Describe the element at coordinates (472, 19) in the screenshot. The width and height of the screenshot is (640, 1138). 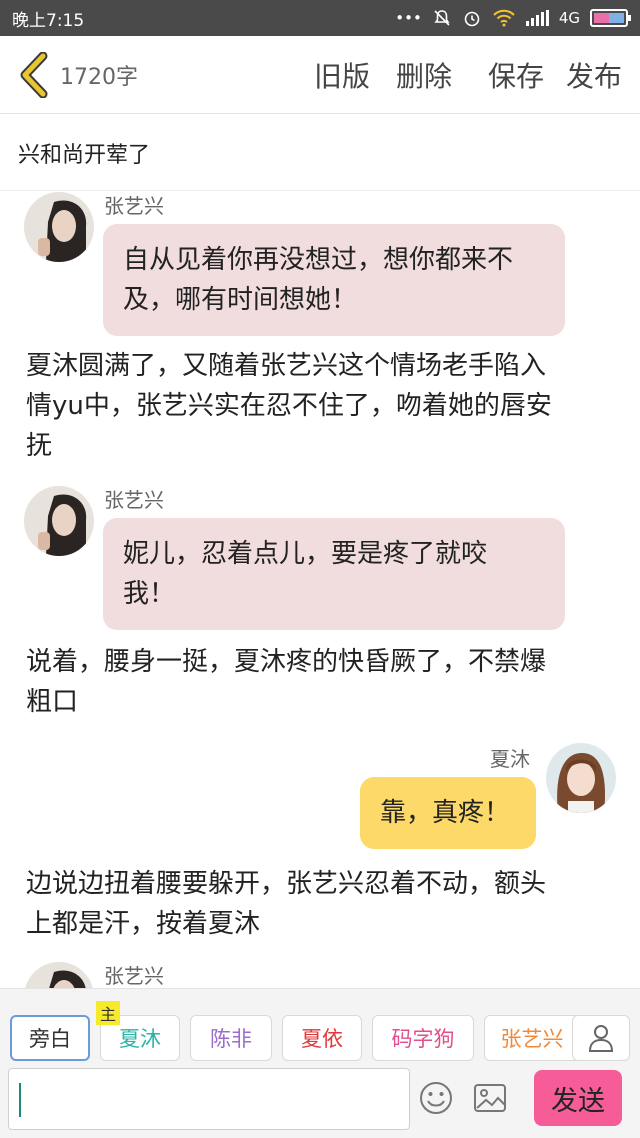
I see `alarm-icon` at that location.